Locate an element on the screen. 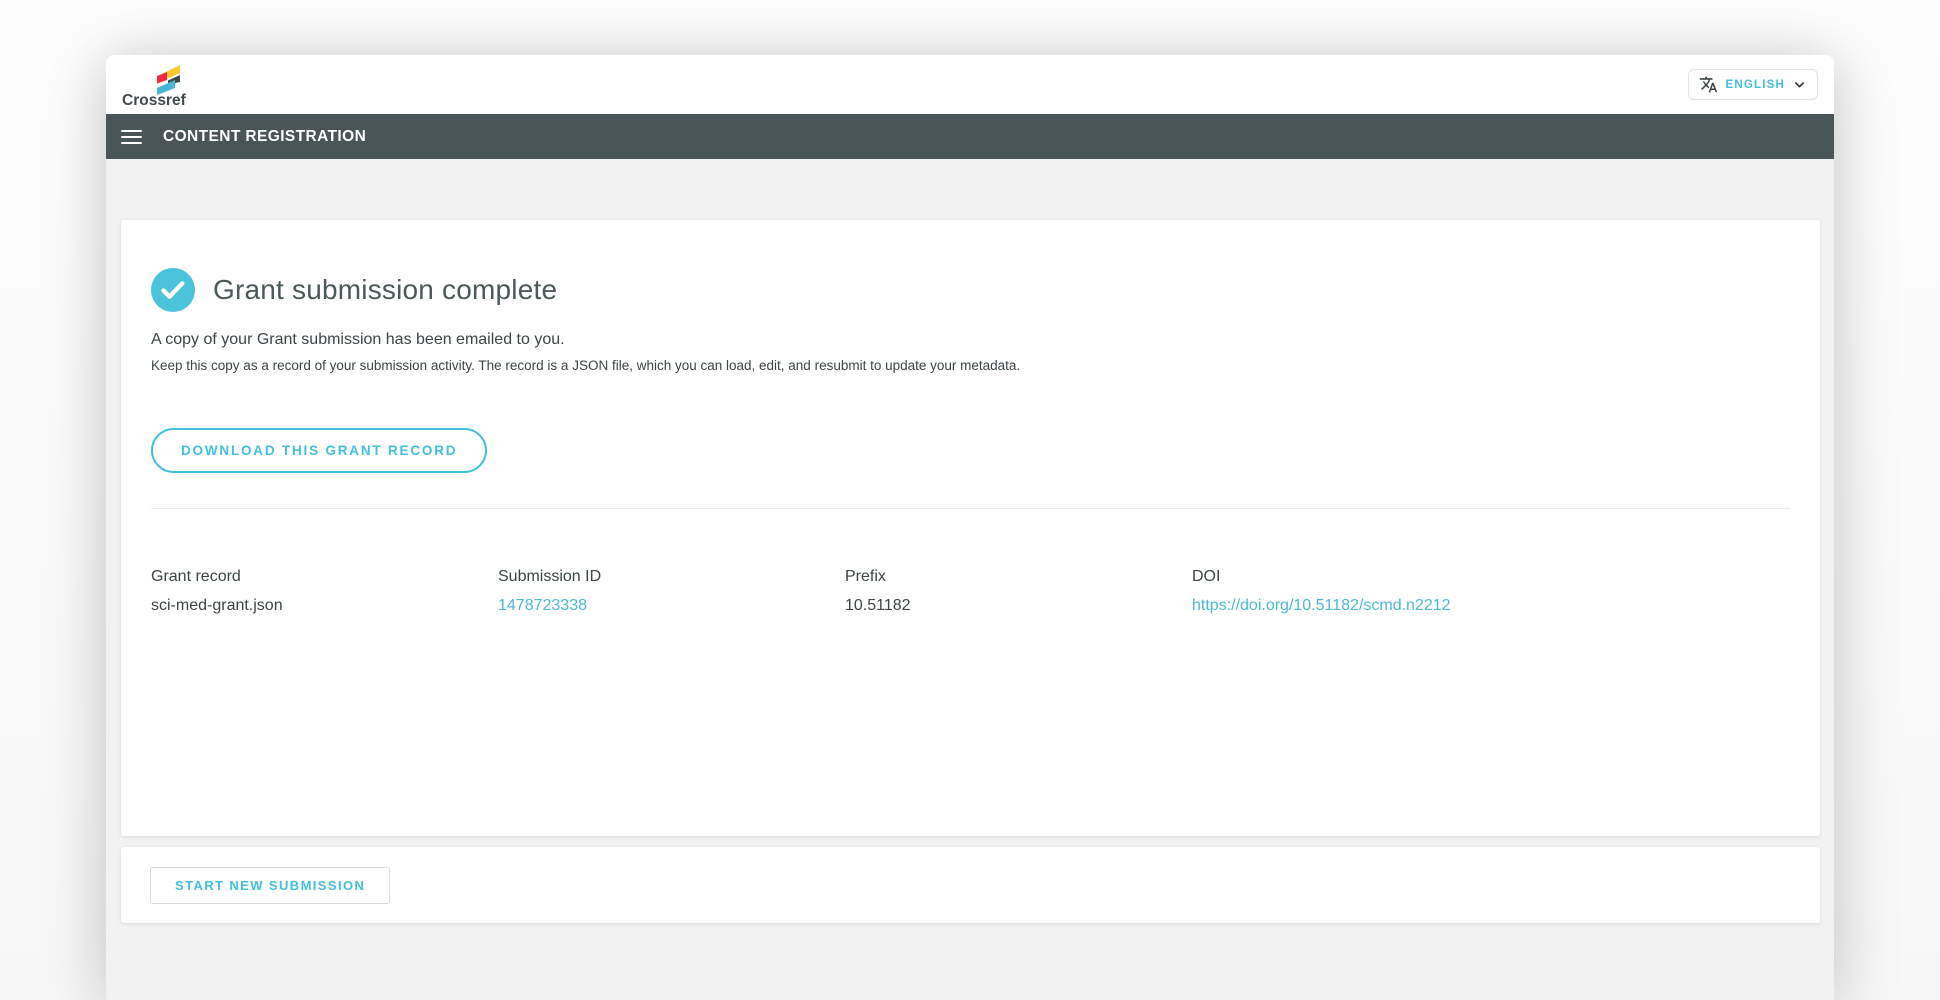 The image size is (1940, 1000). hamburger-menu-icon is located at coordinates (131, 137).